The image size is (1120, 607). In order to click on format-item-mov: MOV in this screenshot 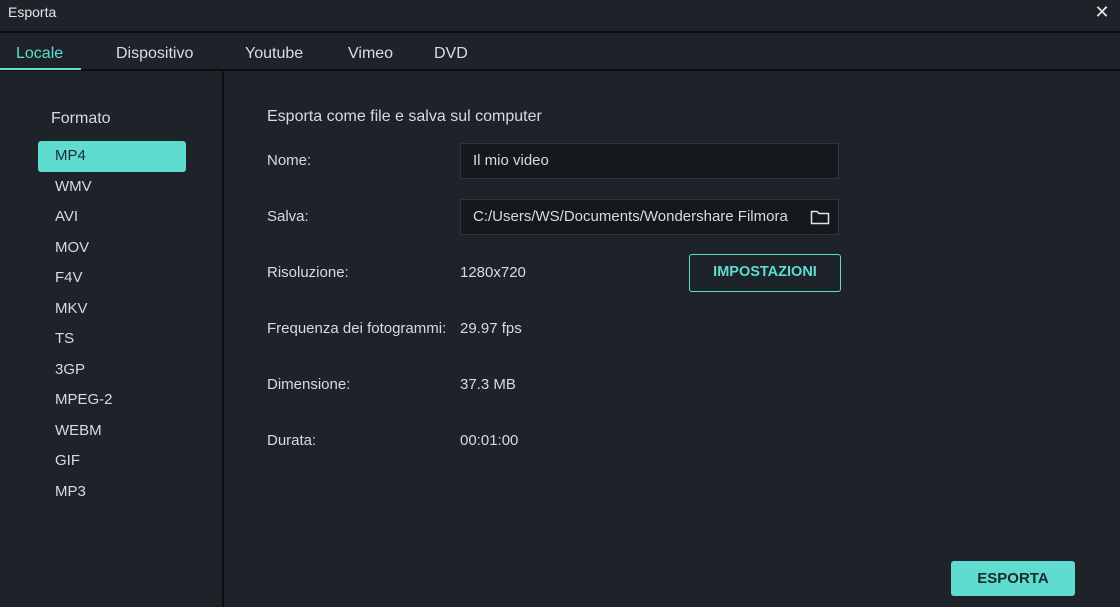, I will do `click(112, 248)`.